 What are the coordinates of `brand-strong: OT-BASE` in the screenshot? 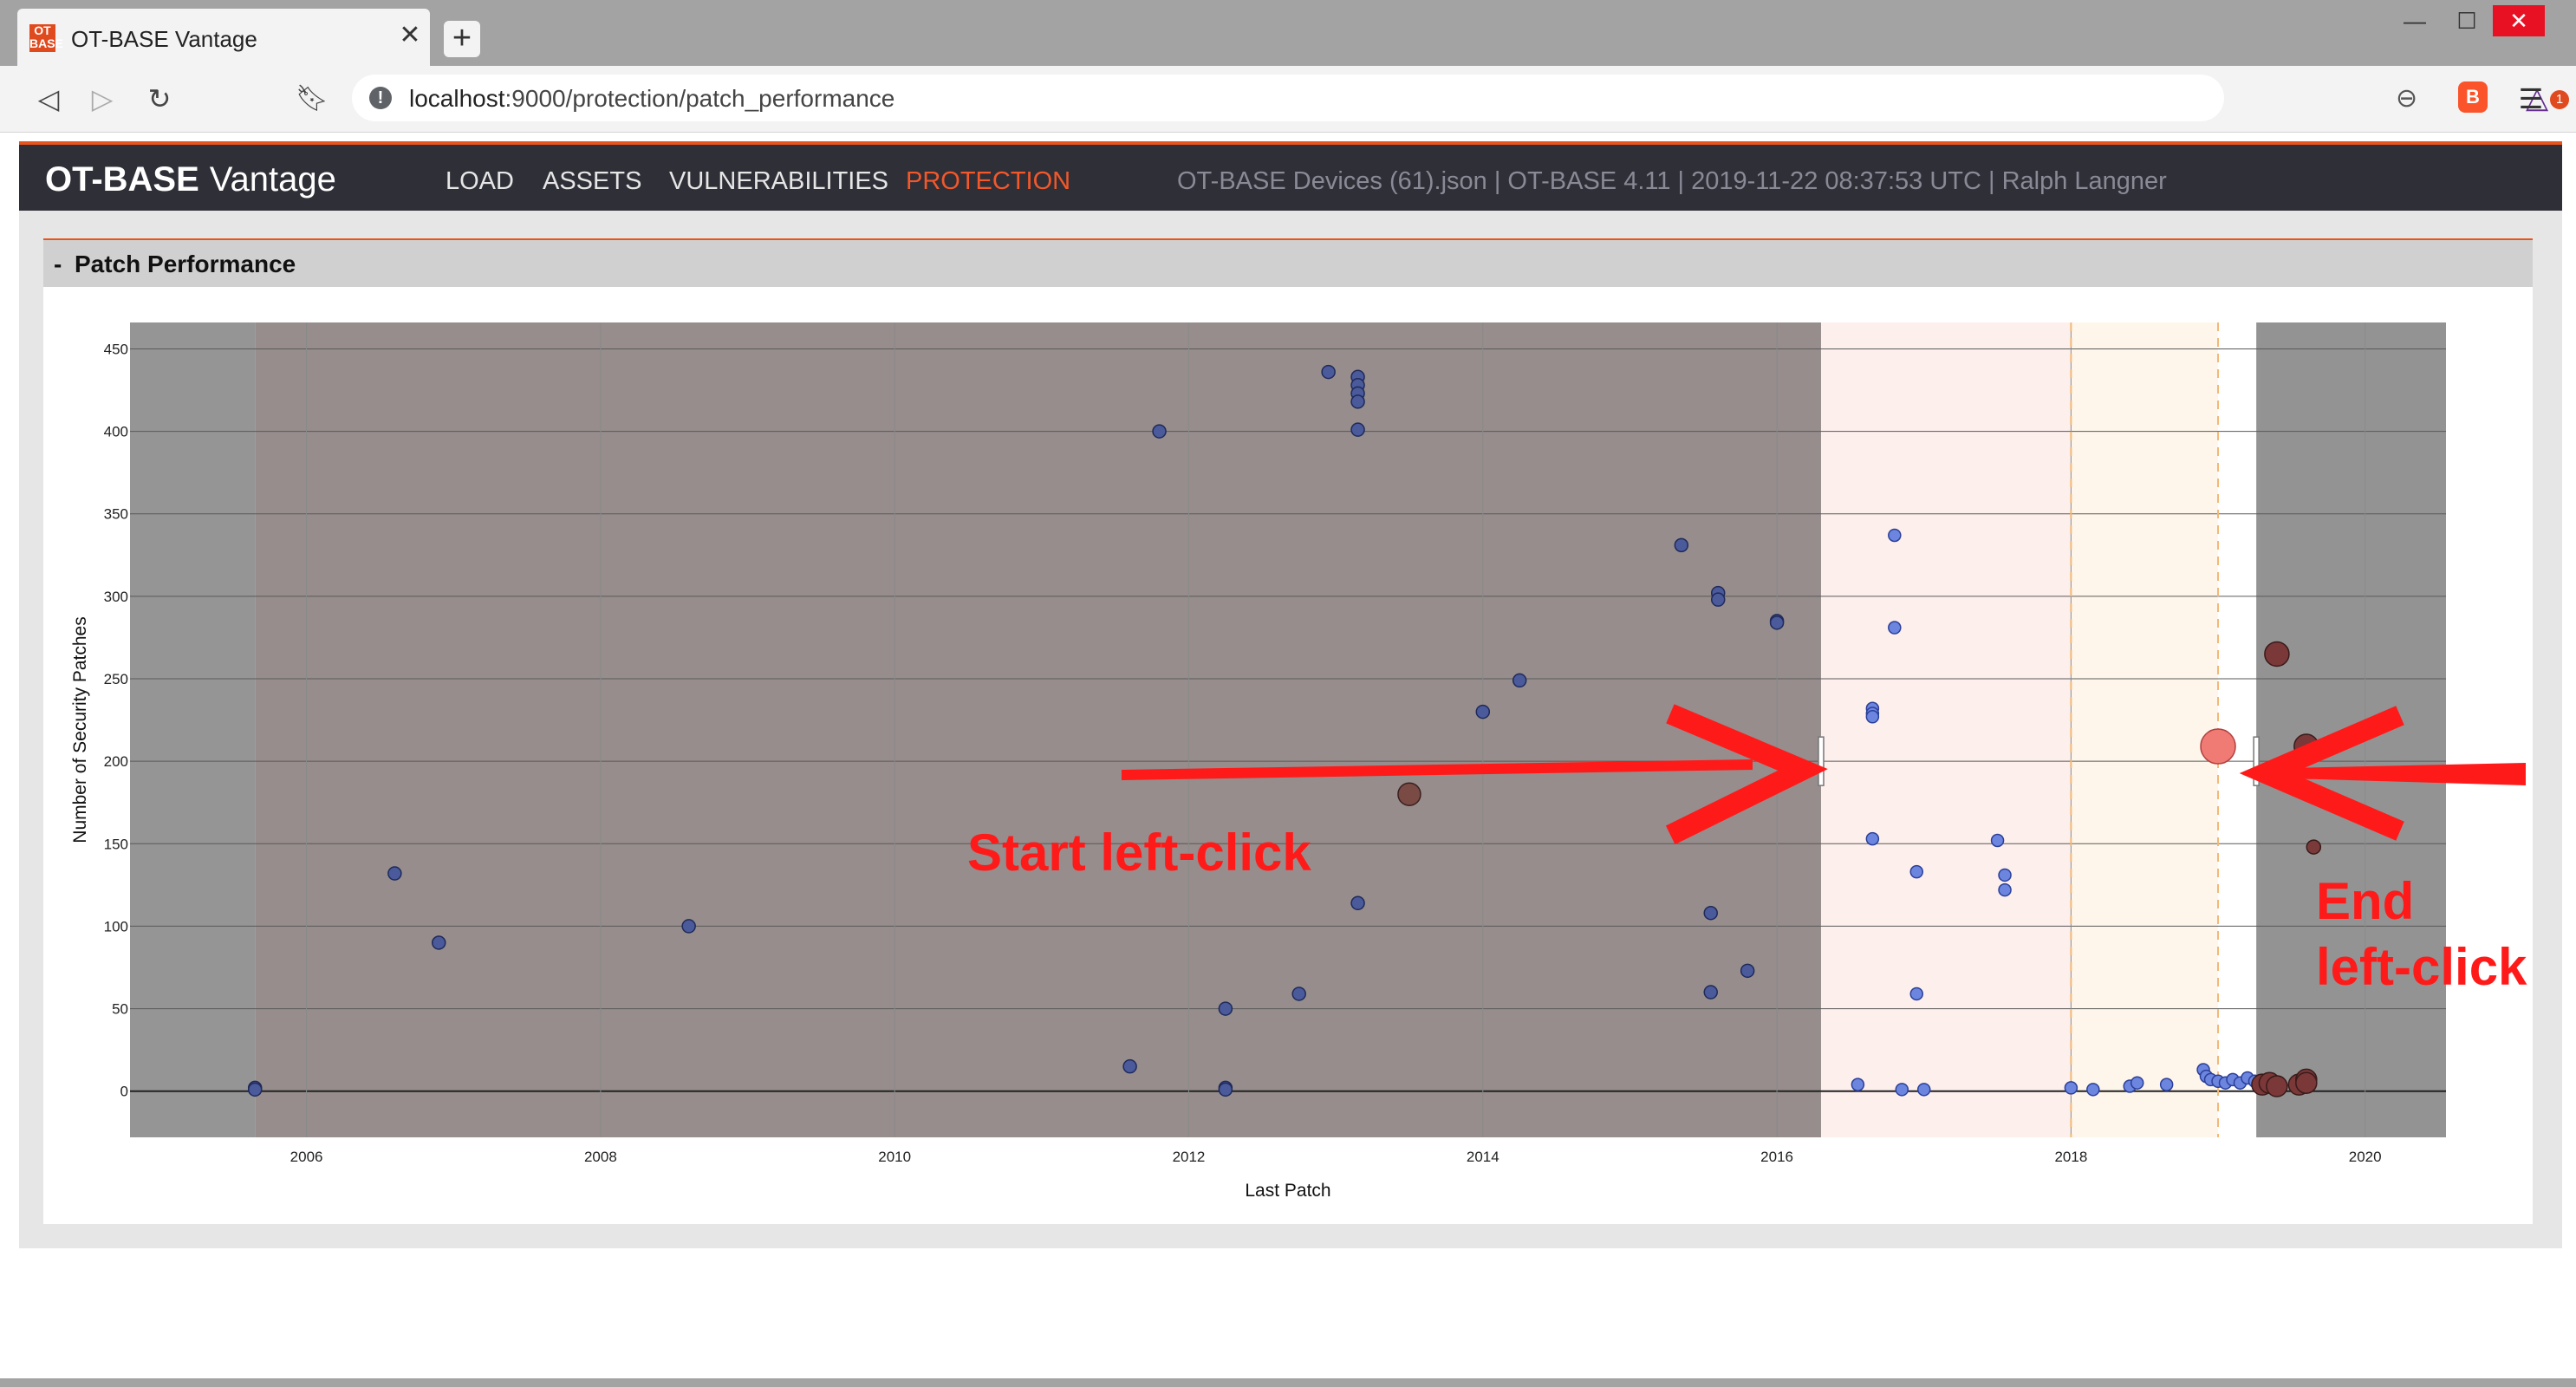 It's located at (122, 179).